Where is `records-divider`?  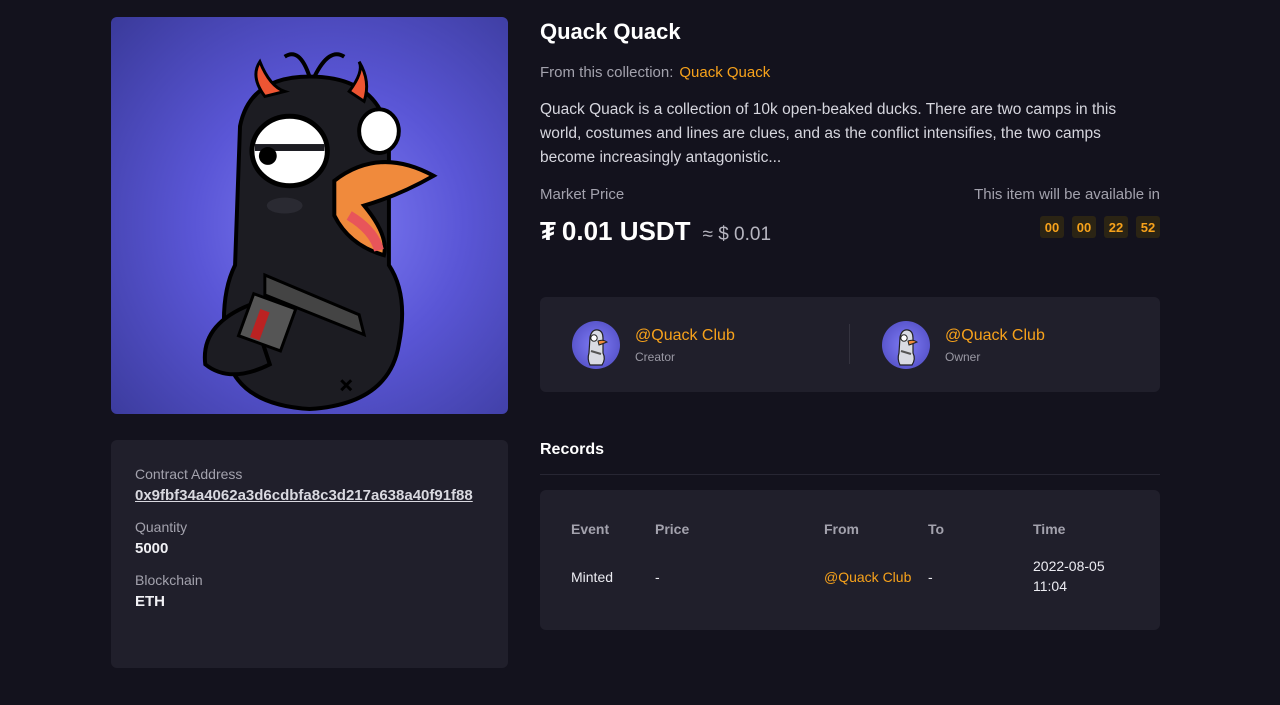
records-divider is located at coordinates (850, 474).